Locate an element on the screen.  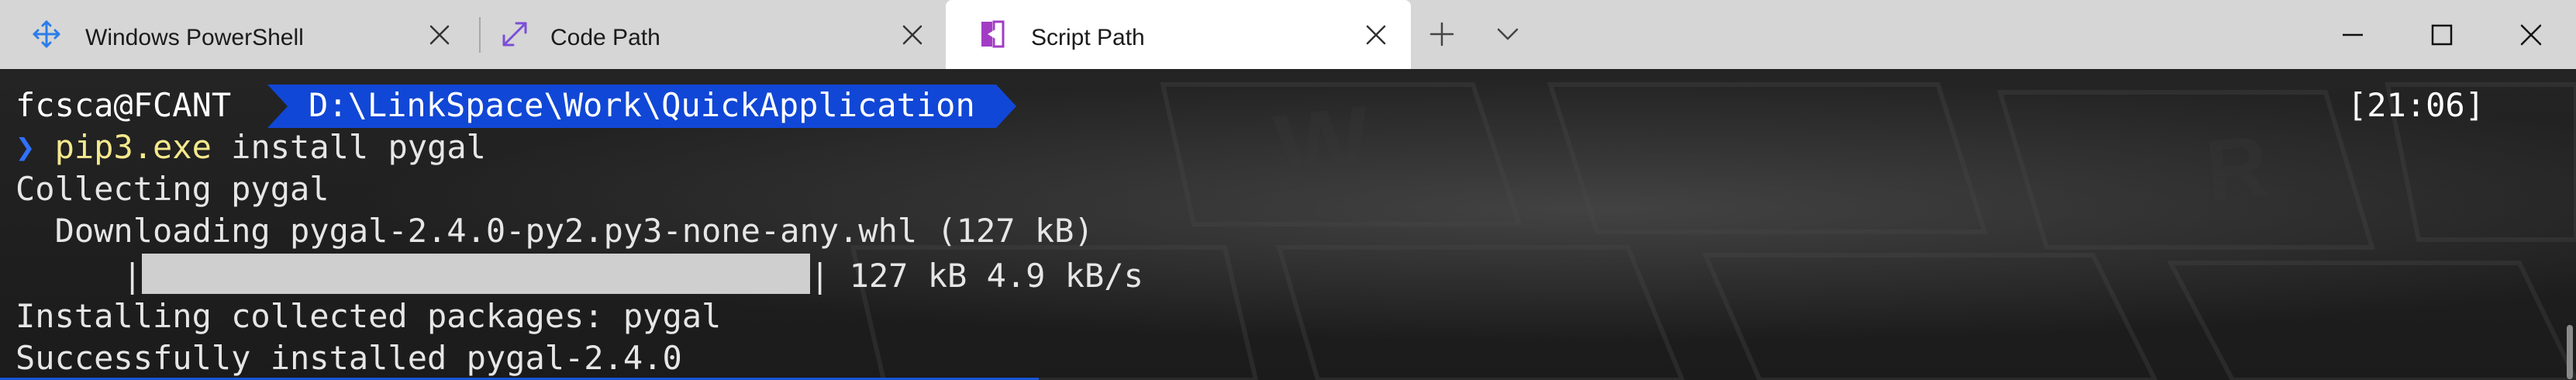
command-line: ❯ pip3.exe install pygal is located at coordinates (251, 147).